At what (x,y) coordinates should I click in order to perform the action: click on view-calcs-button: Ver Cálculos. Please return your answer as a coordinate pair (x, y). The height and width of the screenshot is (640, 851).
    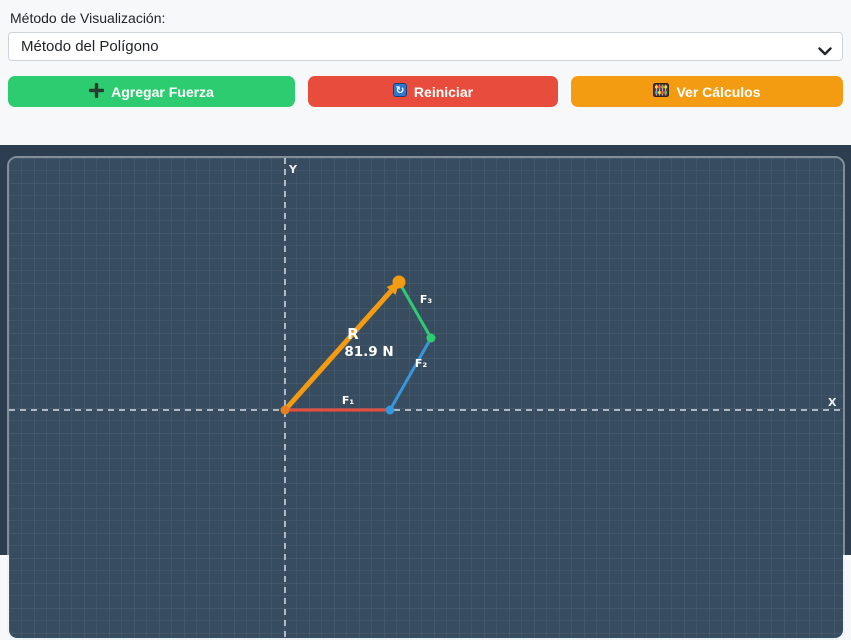
    Looking at the image, I should click on (707, 91).